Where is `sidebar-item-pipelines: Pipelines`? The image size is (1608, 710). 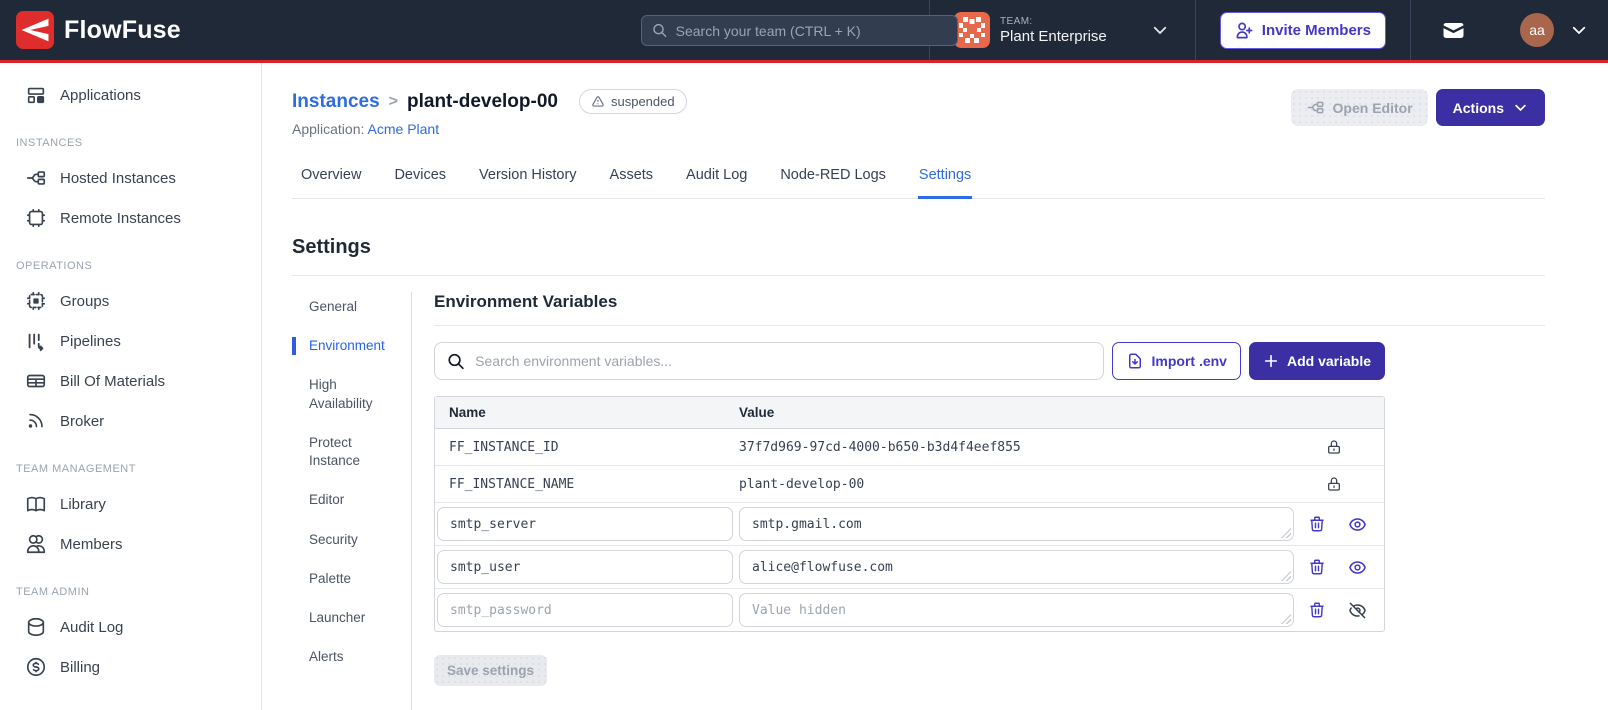
sidebar-item-pipelines: Pipelines is located at coordinates (130, 341).